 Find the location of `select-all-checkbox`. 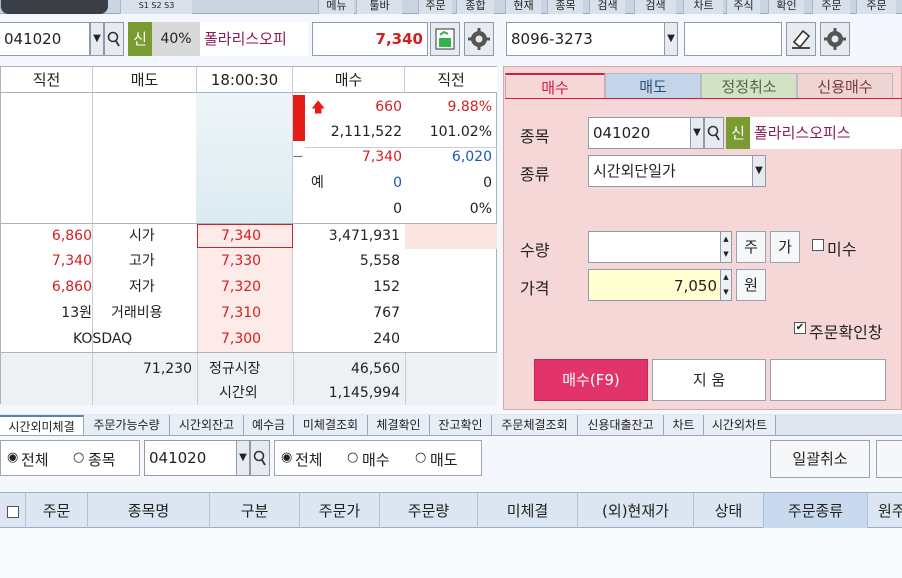

select-all-checkbox is located at coordinates (13, 511).